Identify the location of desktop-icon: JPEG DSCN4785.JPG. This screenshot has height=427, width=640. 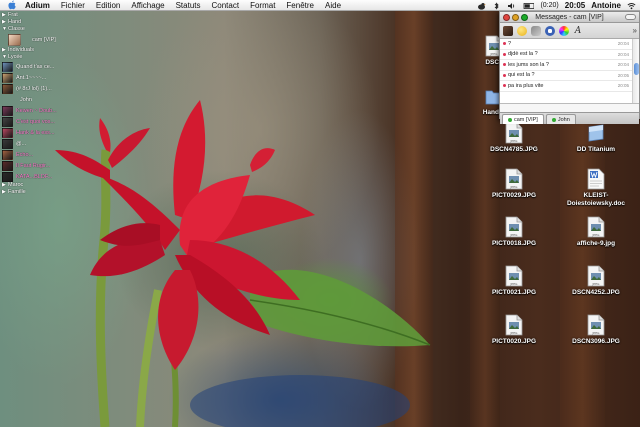
(514, 138).